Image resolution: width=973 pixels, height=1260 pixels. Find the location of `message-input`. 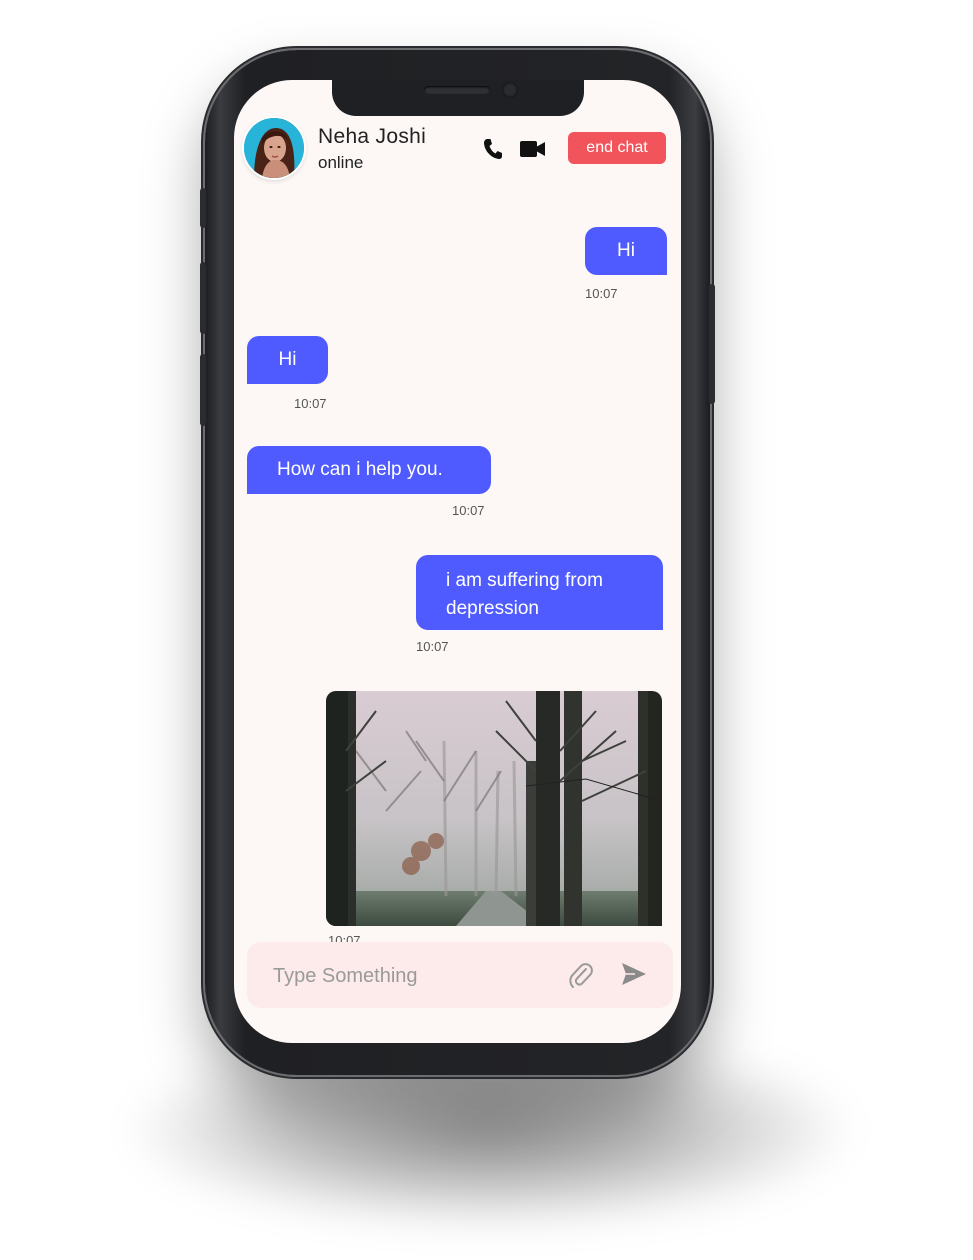

message-input is located at coordinates (413, 976).